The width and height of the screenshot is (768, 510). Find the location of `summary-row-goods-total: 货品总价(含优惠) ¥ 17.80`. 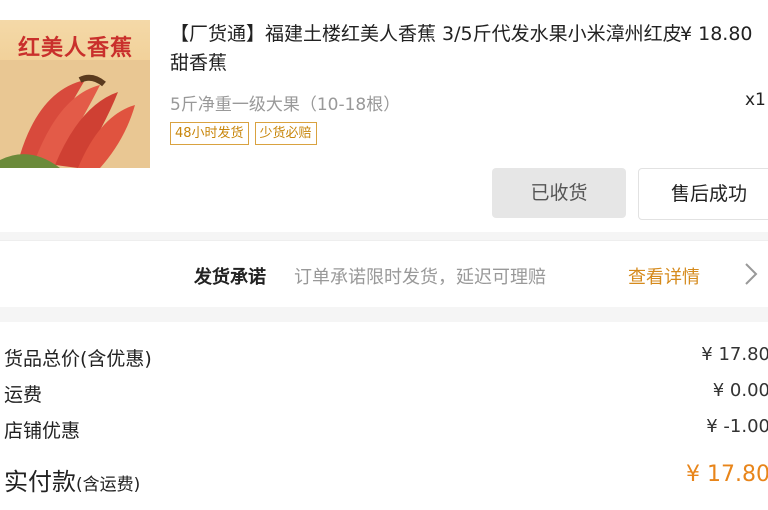

summary-row-goods-total: 货品总价(含优惠) ¥ 17.80 is located at coordinates (384, 361).